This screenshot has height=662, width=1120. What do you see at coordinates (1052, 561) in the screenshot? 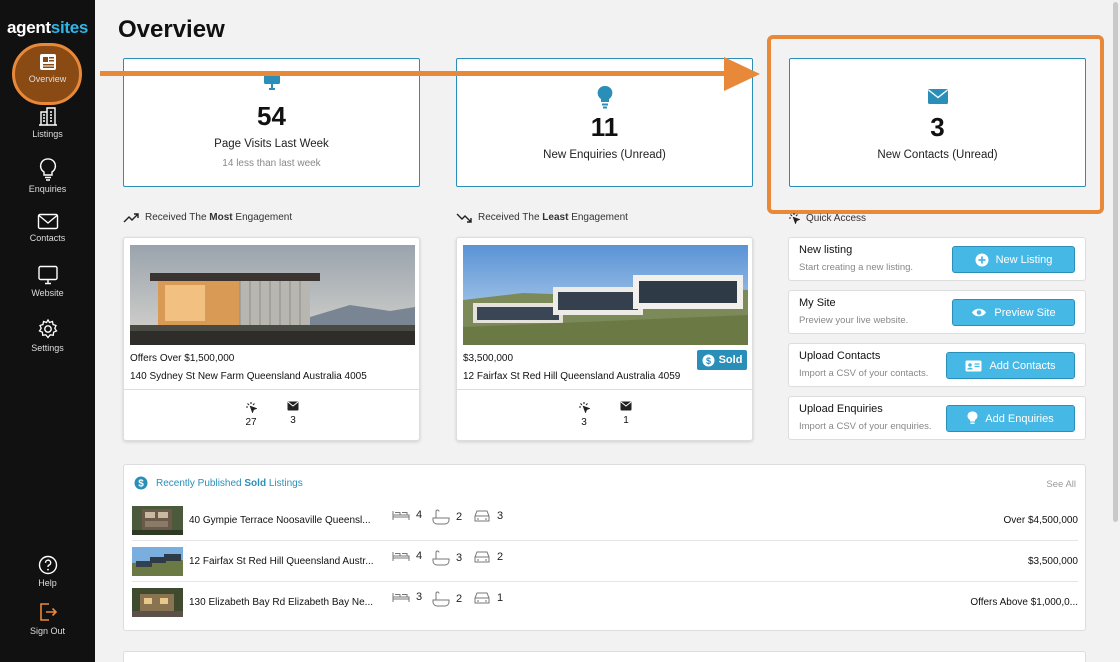
I see `sold-listing-price: $3,500,000` at bounding box center [1052, 561].